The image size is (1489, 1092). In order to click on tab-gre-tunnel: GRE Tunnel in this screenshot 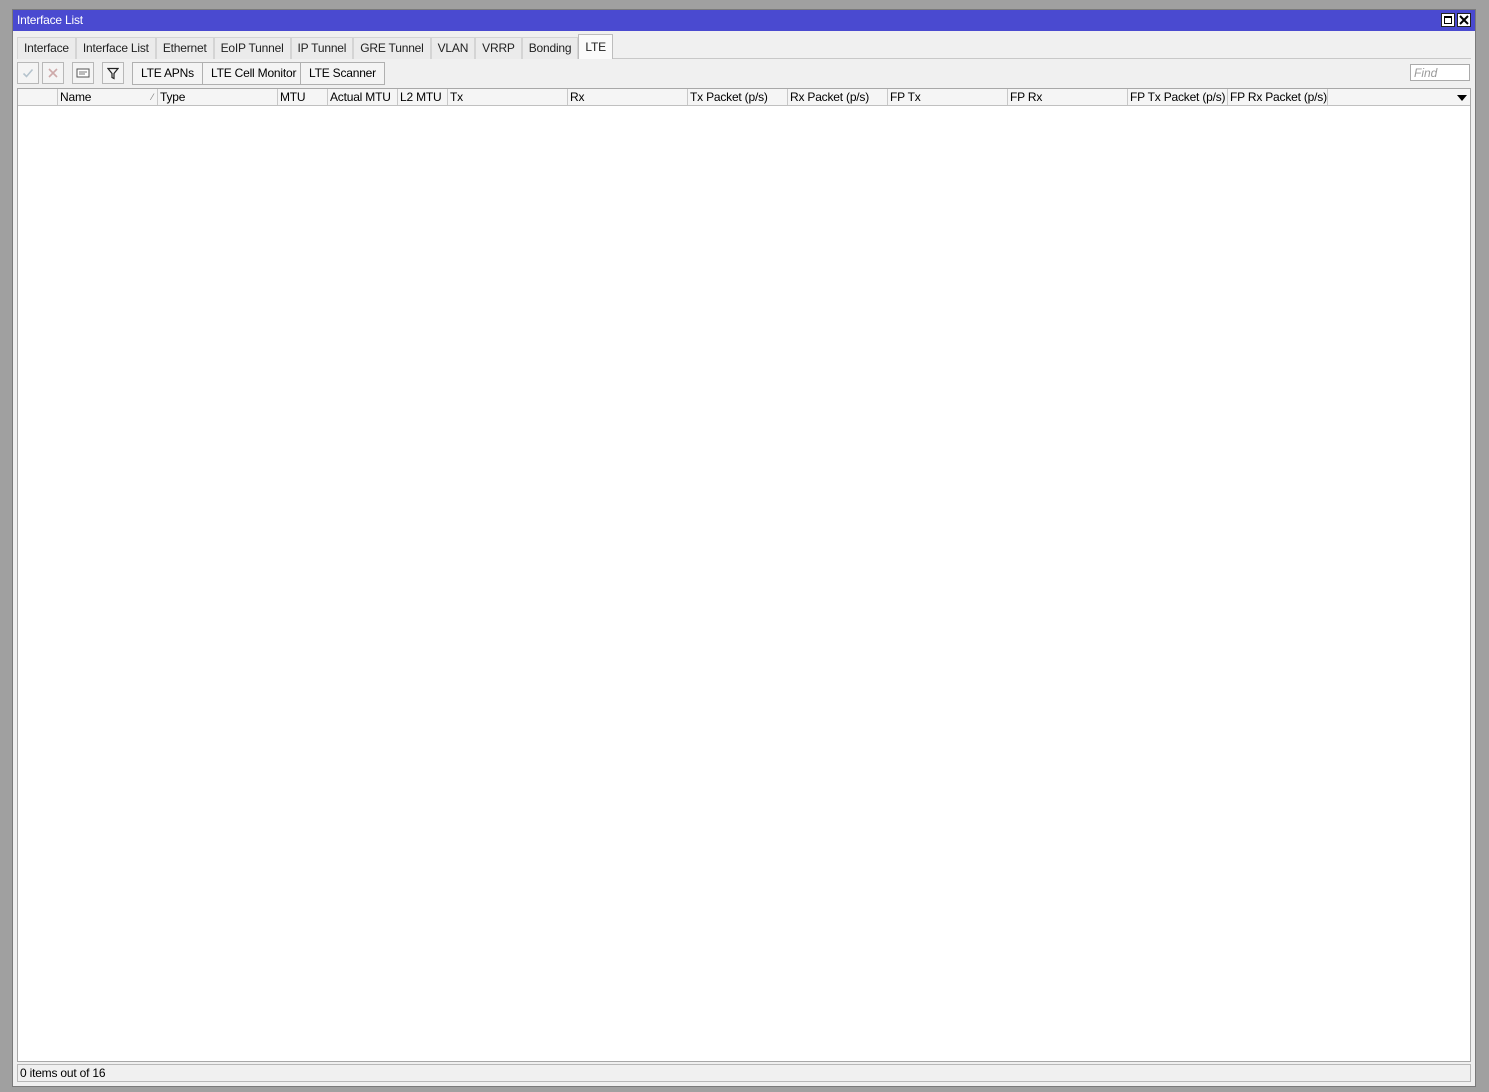, I will do `click(392, 48)`.